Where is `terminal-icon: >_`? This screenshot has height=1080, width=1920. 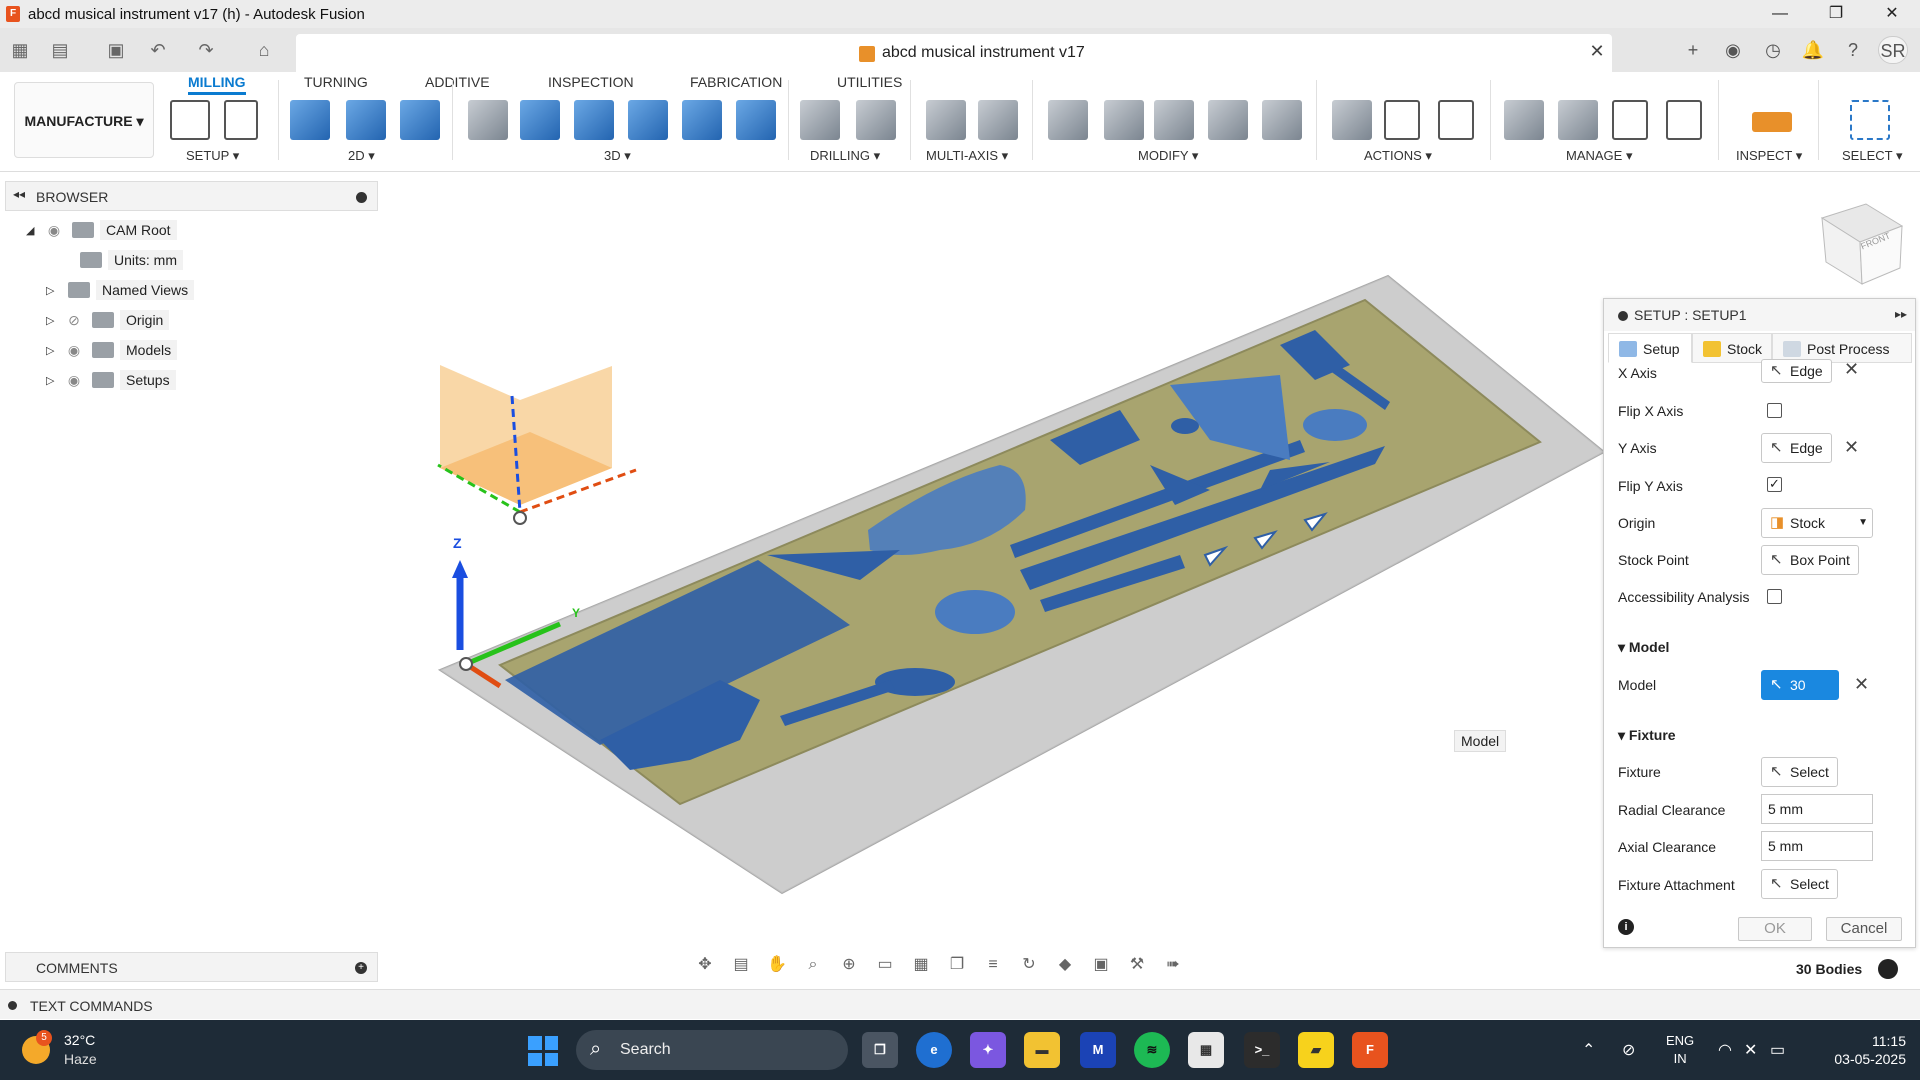
terminal-icon: >_ is located at coordinates (1262, 1050).